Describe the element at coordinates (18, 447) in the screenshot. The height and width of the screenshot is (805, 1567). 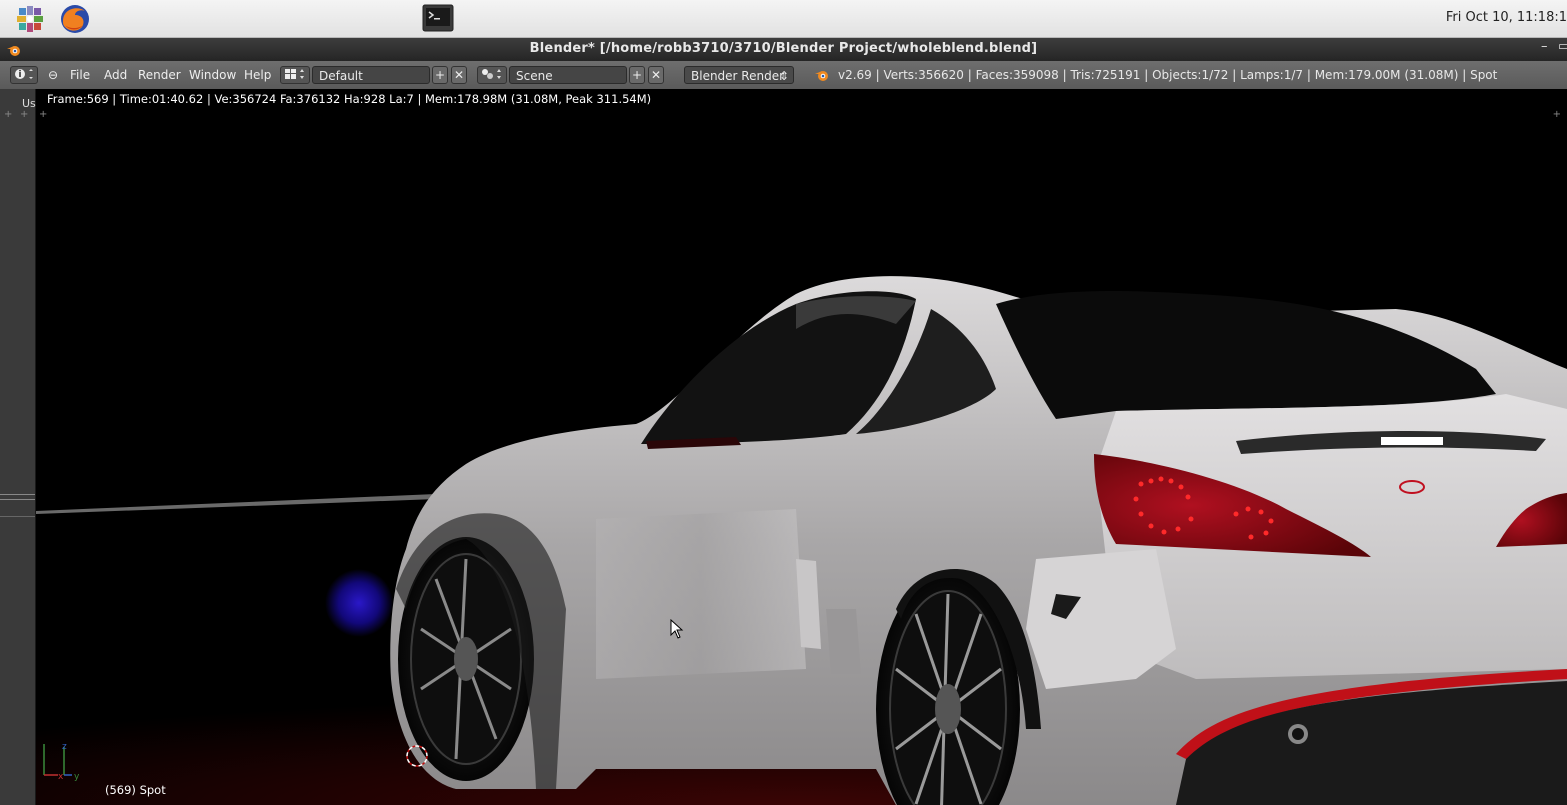
I see `left-editor-strip: Us + +` at that location.